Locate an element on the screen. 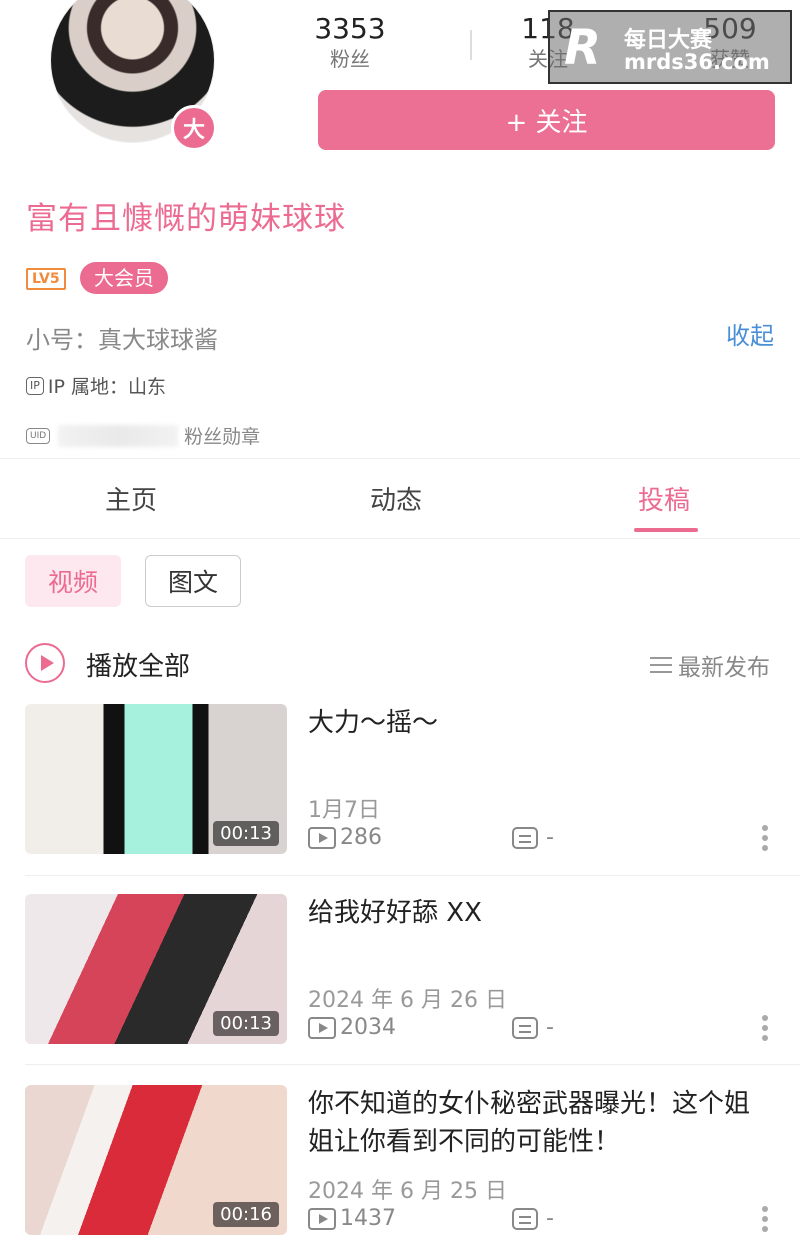 The width and height of the screenshot is (800, 1250). play-count-value: 2034 is located at coordinates (368, 1027).